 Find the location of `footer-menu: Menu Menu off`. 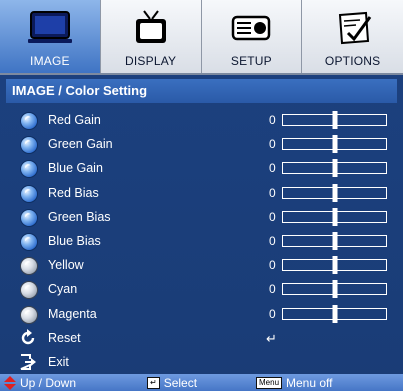

footer-menu: Menu Menu off is located at coordinates (294, 382).